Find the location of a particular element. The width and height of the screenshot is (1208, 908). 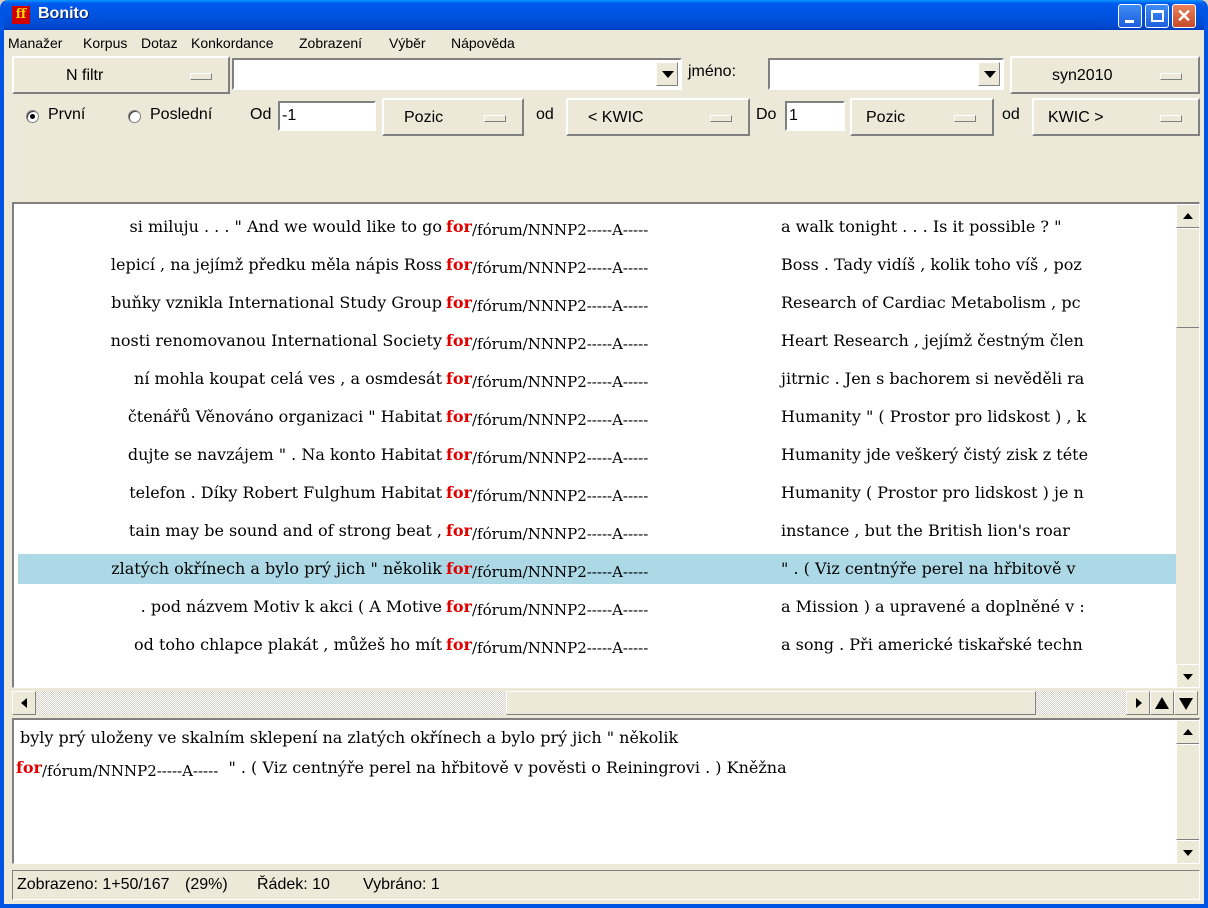

right-context: instance , but the British lion's roar is located at coordinates (925, 530).